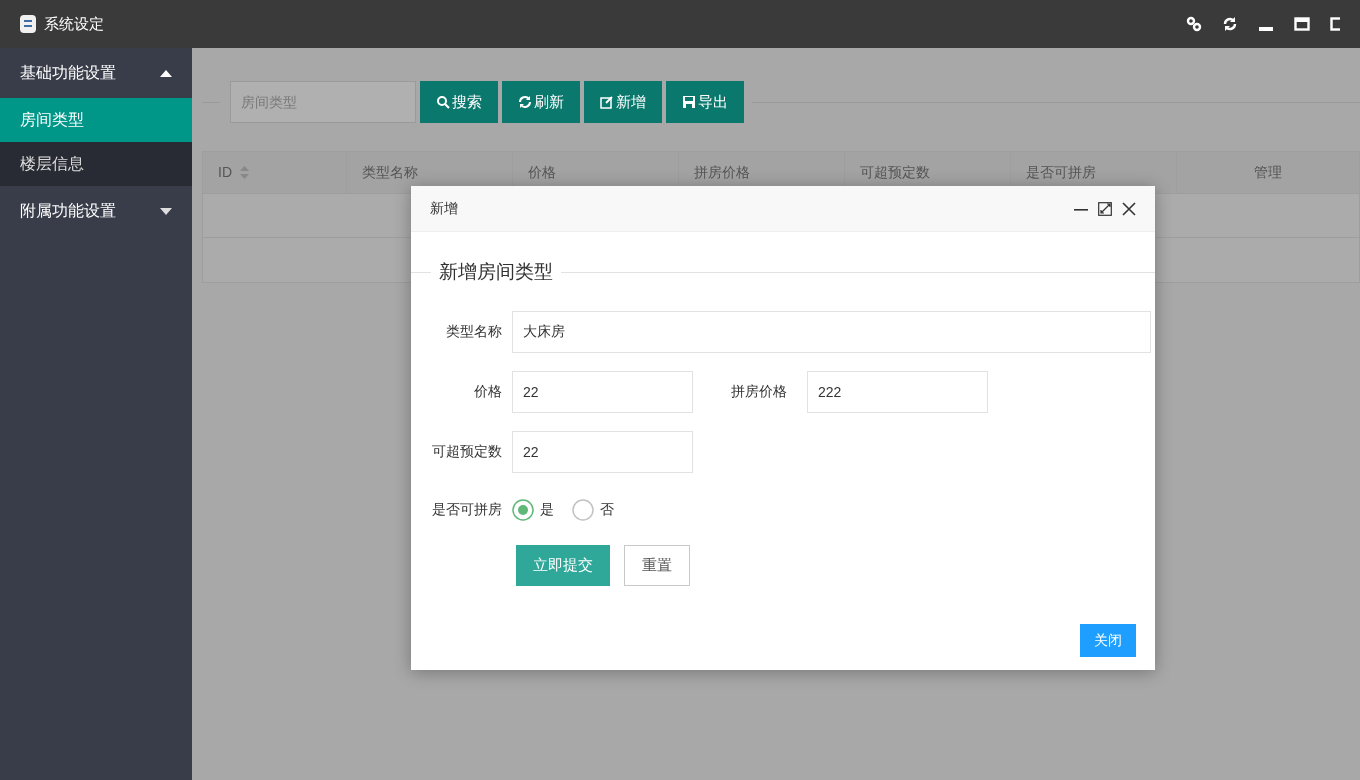 The image size is (1360, 780). Describe the element at coordinates (96, 164) in the screenshot. I see `sidebar-item: 楼层信息` at that location.